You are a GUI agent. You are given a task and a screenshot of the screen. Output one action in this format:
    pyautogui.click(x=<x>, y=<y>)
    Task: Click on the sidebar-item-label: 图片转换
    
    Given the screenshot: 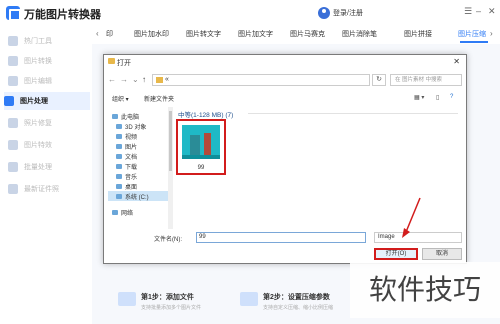 What is the action you would take?
    pyautogui.click(x=38, y=61)
    